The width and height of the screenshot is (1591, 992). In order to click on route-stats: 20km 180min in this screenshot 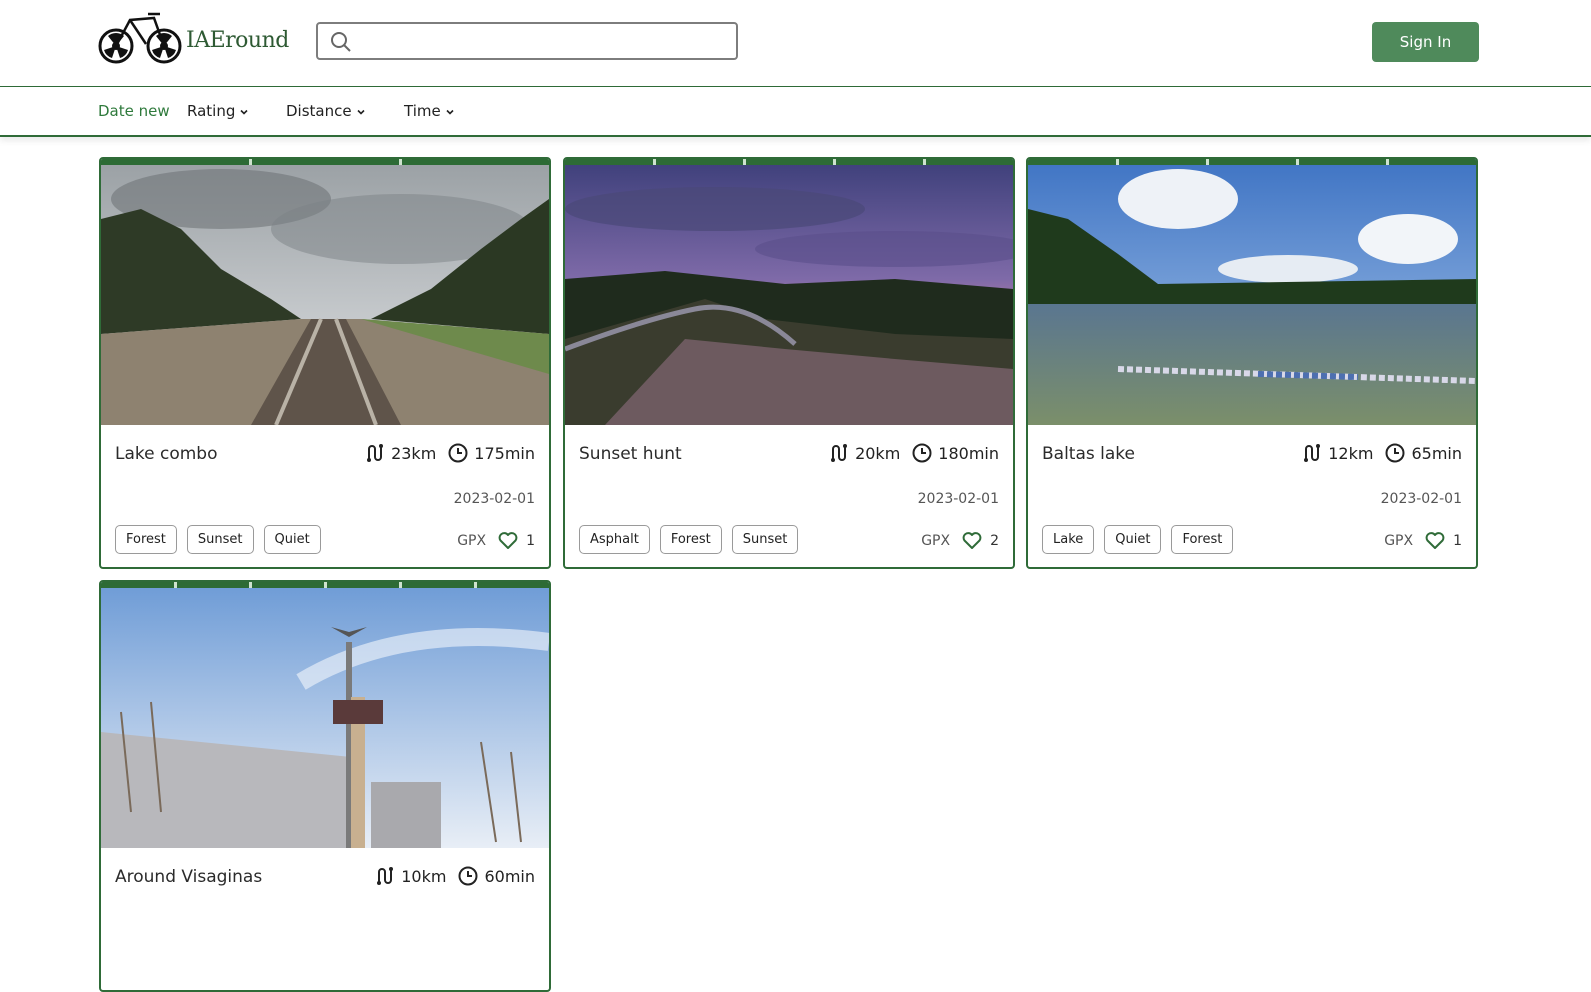, I will do `click(914, 453)`.